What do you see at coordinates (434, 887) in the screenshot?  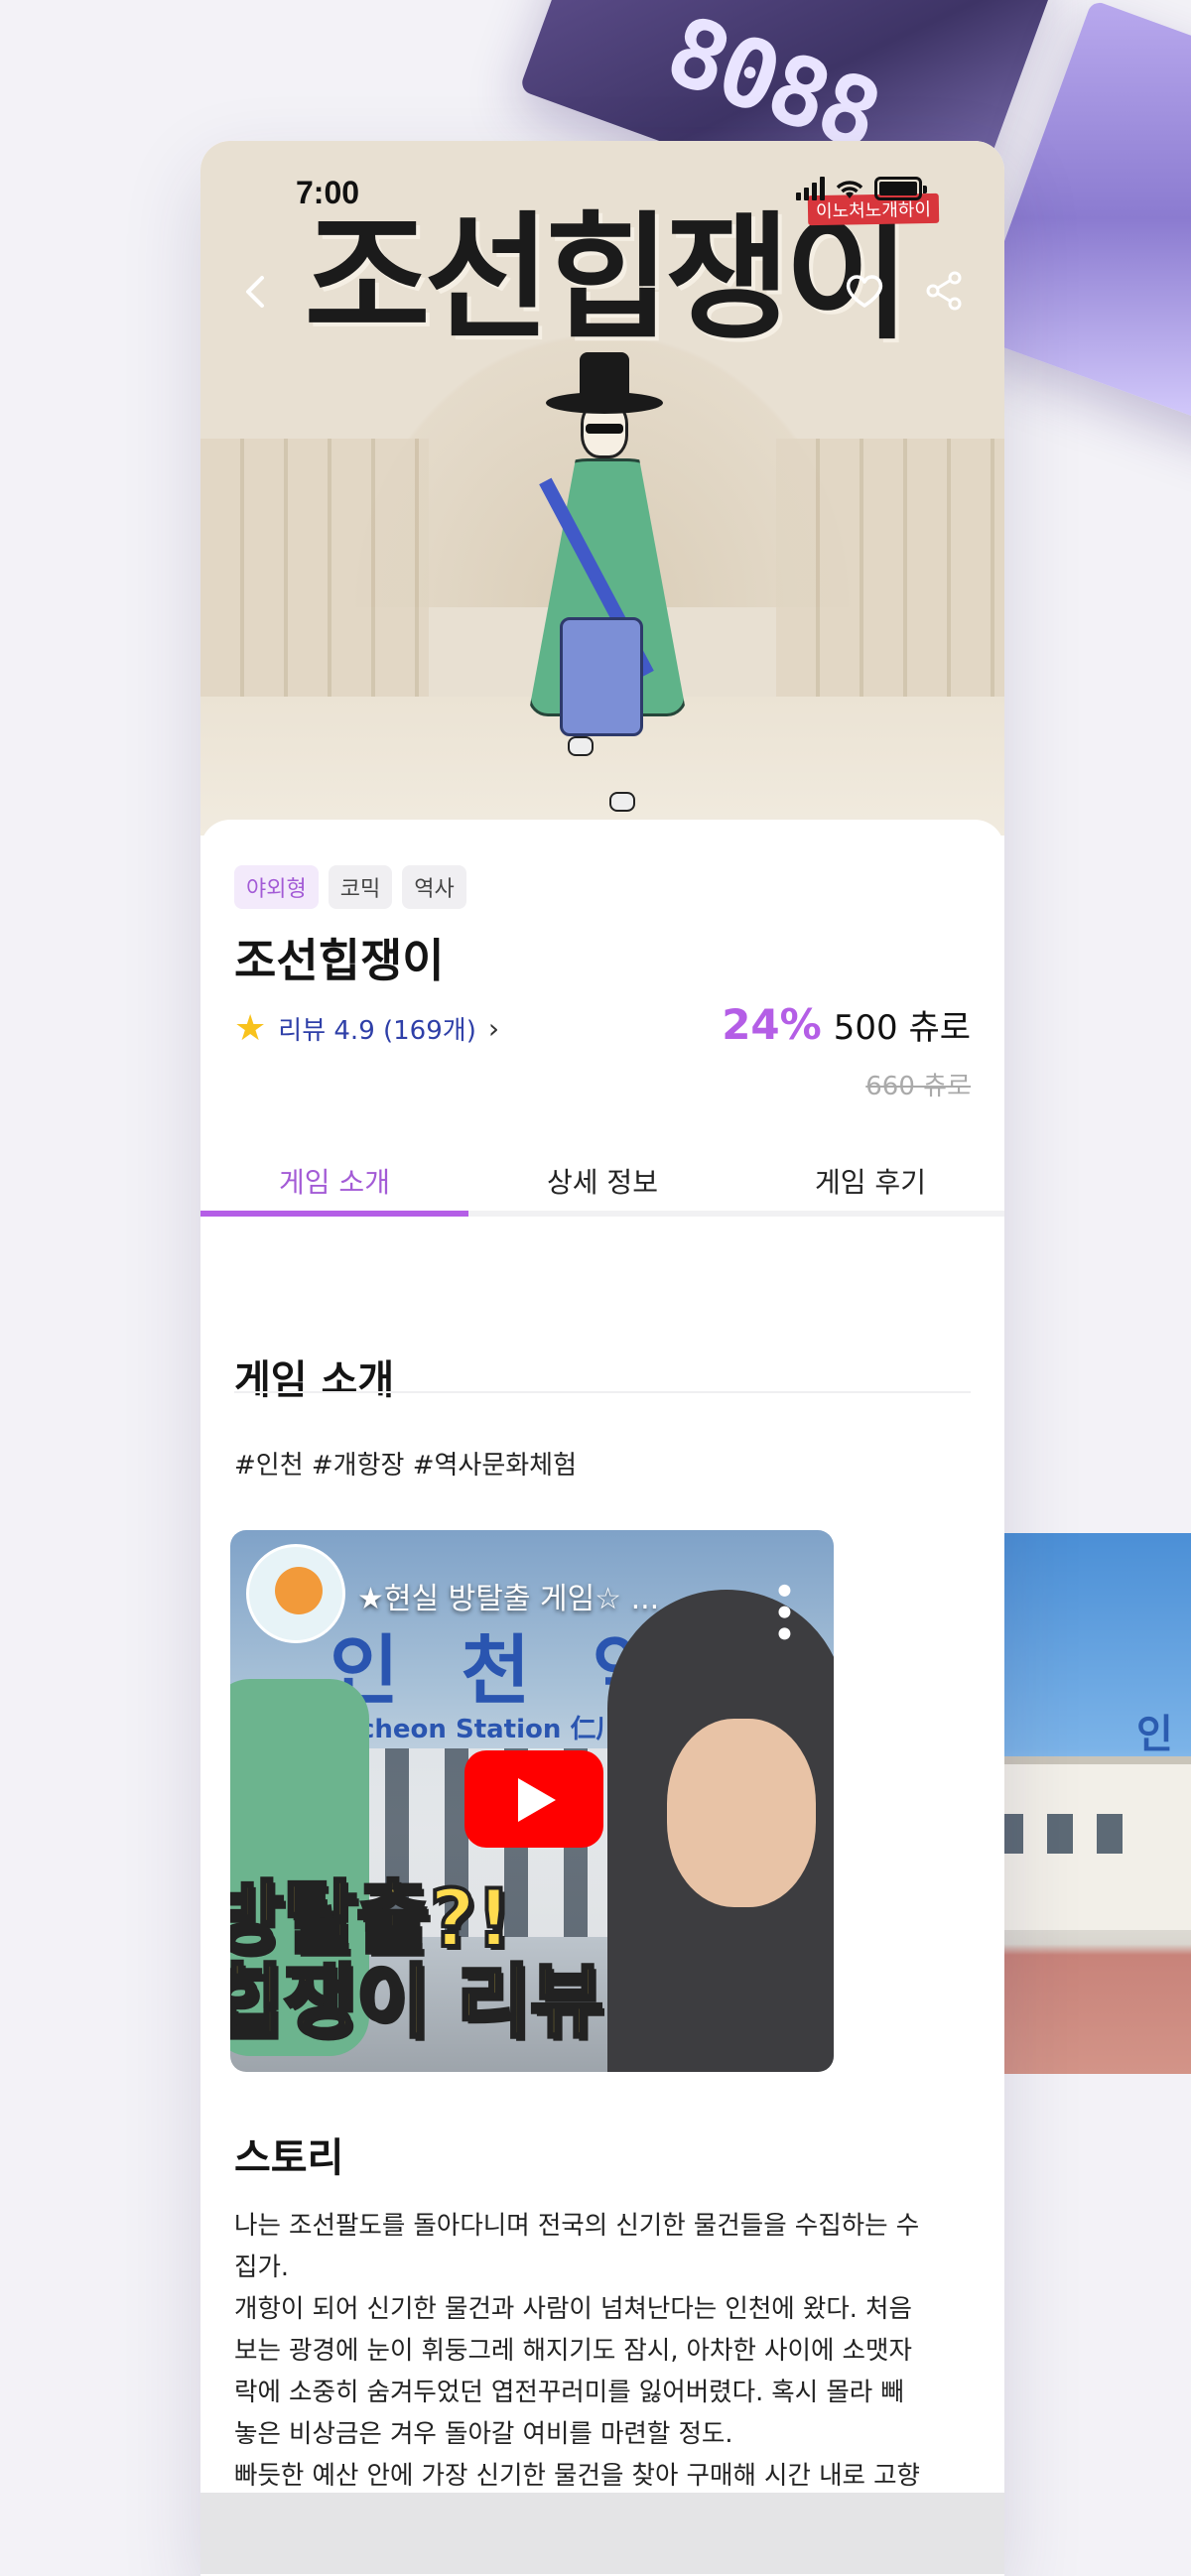 I see `tag-history: 역사` at bounding box center [434, 887].